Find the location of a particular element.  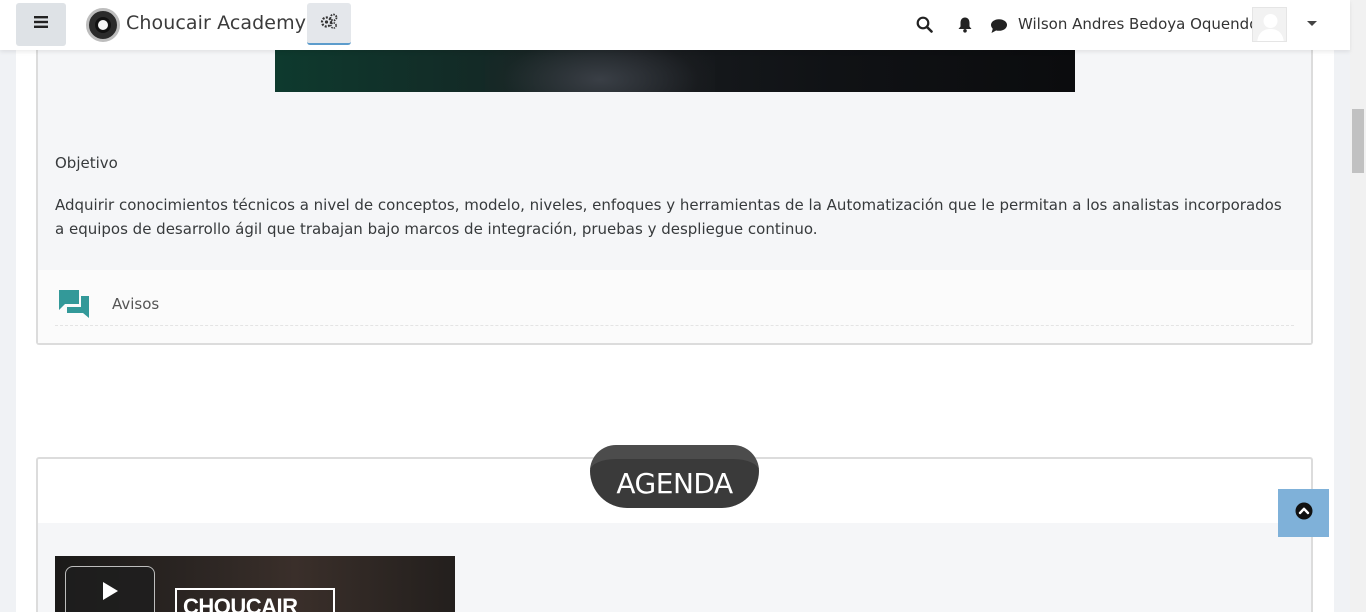

activity-avisos-row is located at coordinates (674, 306).